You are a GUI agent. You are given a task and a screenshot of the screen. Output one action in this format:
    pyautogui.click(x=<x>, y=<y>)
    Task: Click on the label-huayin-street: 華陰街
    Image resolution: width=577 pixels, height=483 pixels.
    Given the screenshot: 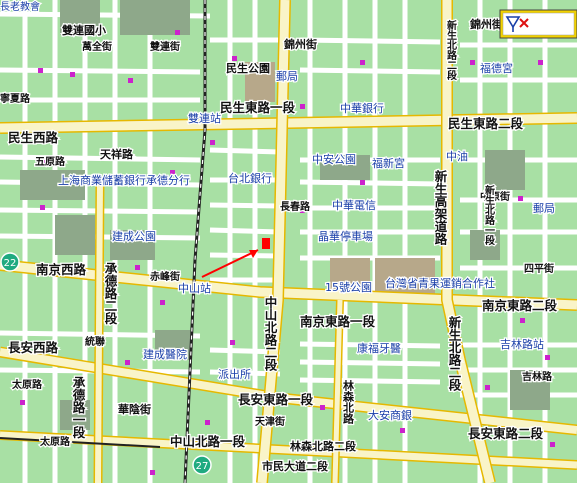 What is the action you would take?
    pyautogui.click(x=134, y=409)
    